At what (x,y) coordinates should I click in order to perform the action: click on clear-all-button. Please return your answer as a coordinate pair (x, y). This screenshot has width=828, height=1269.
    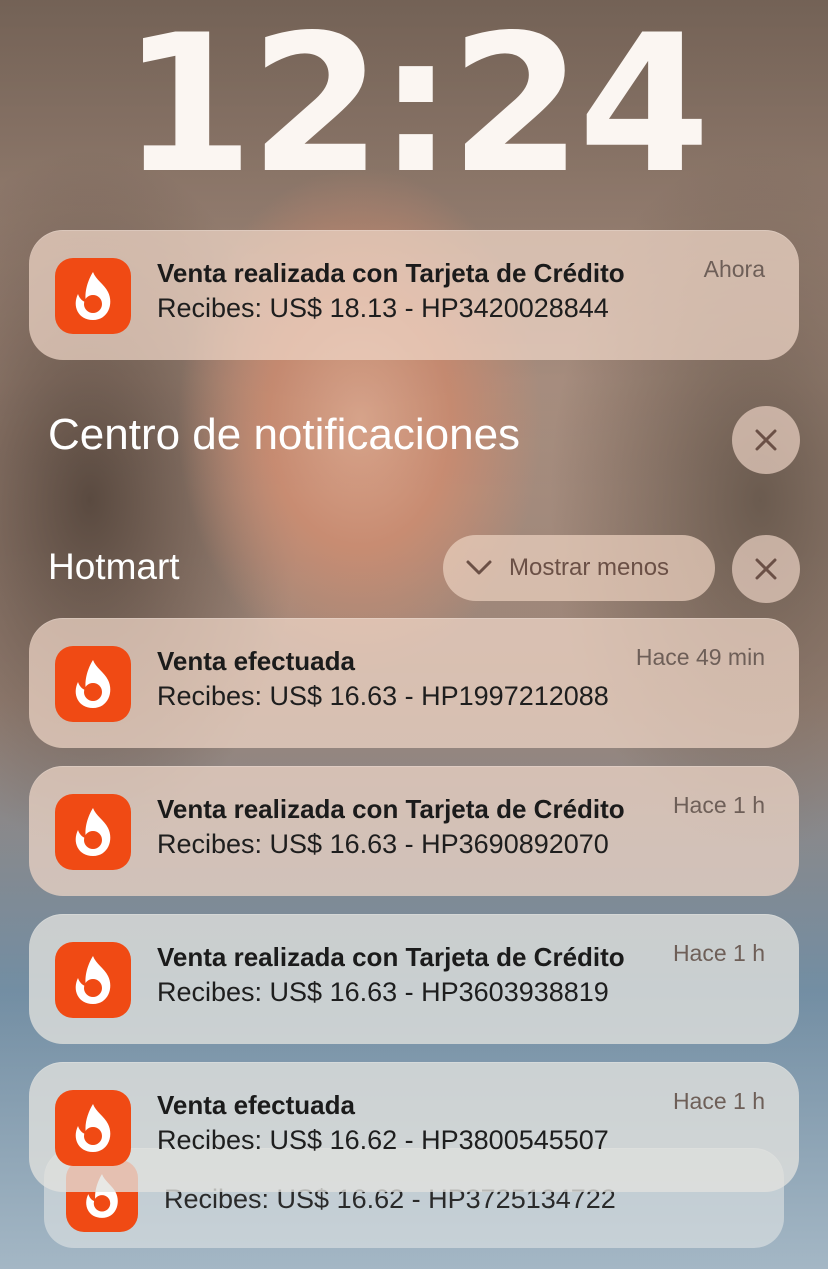
    Looking at the image, I should click on (766, 440).